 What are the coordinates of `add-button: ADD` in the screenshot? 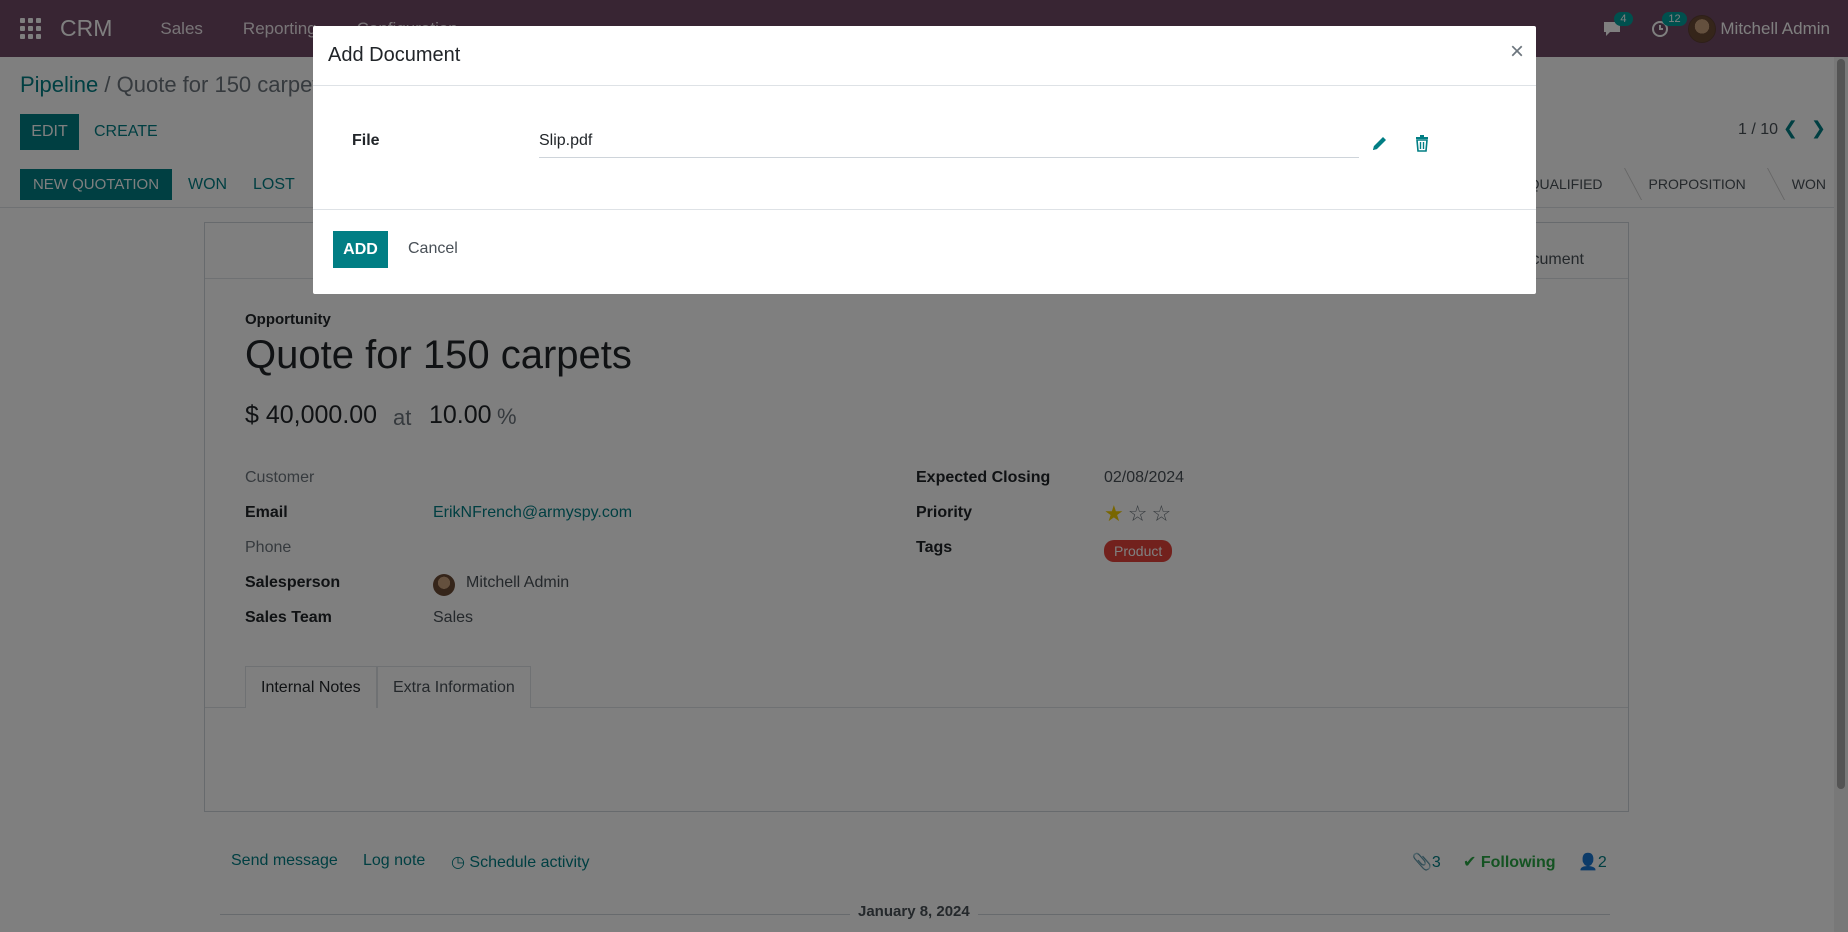 It's located at (360, 249).